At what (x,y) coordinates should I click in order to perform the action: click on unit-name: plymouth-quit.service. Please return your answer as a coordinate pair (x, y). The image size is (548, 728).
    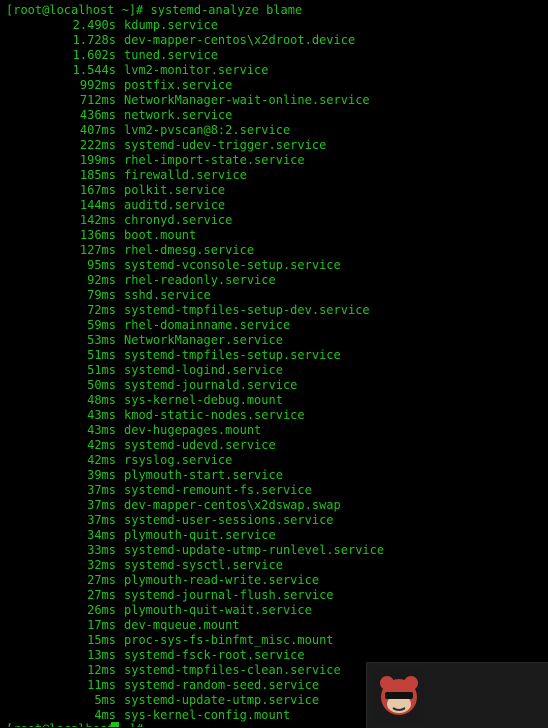
    Looking at the image, I should click on (200, 535).